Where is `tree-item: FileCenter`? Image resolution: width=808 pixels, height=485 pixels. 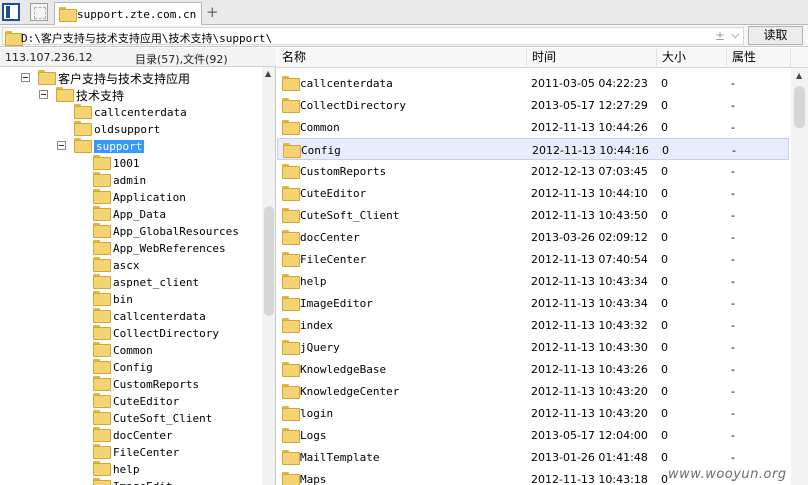 tree-item: FileCenter is located at coordinates (131, 452).